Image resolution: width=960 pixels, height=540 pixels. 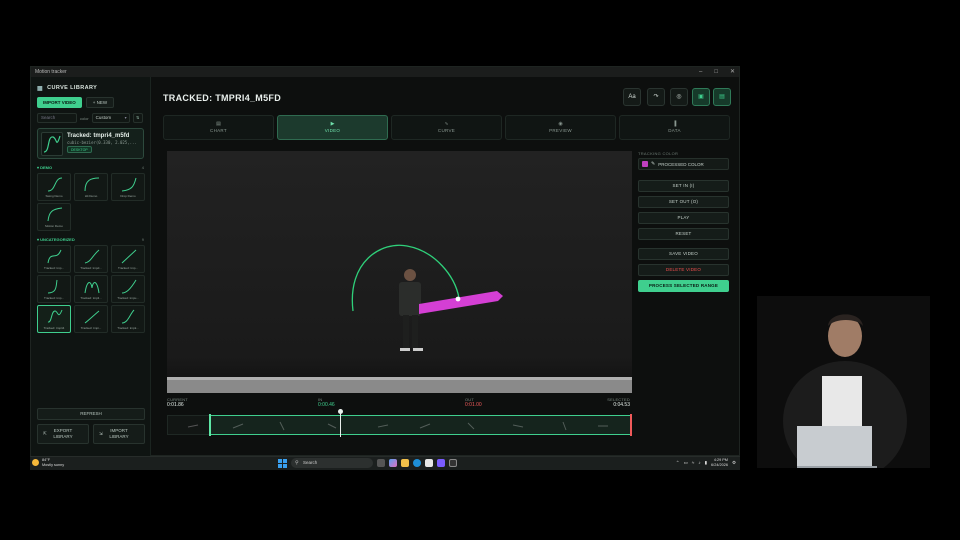 I want to click on color-filter-label: color, so click(x=84, y=118).